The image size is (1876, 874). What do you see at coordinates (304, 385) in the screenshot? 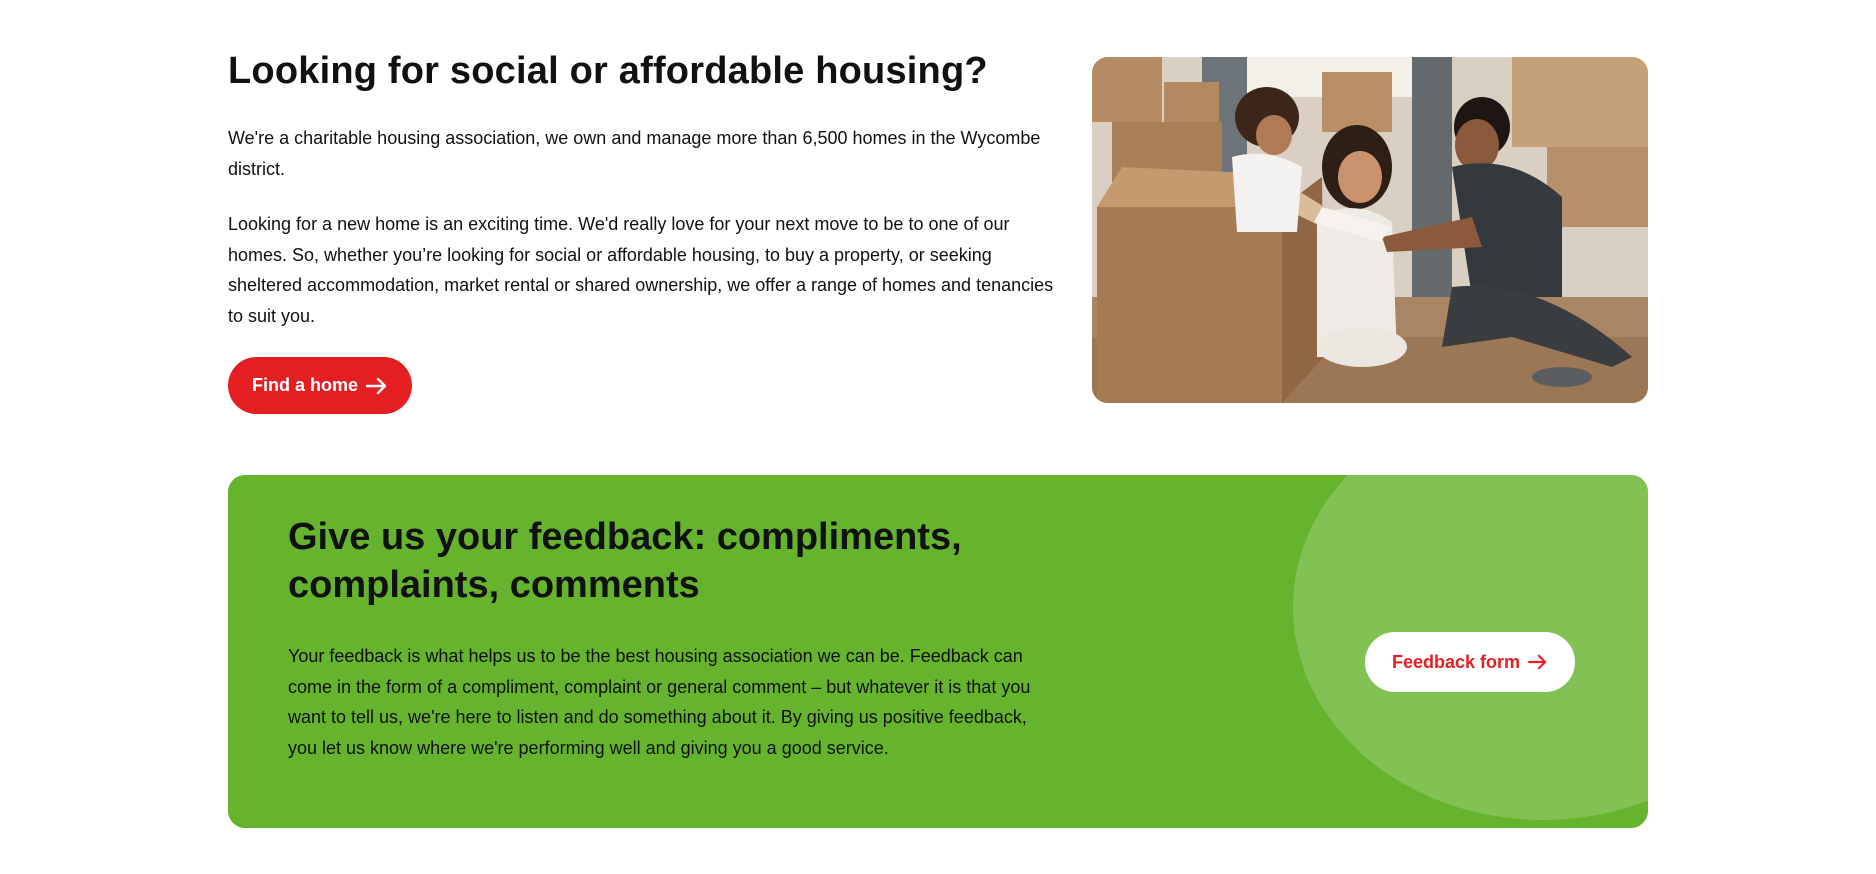
I see `find-a-home-label: Find a home` at bounding box center [304, 385].